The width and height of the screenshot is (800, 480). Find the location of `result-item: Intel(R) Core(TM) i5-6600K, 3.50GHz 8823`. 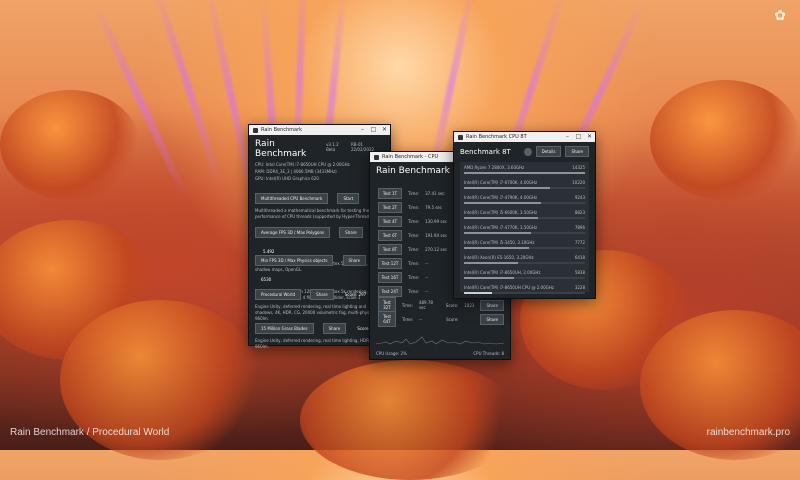

result-item: Intel(R) Core(TM) i5-6600K, 3.50GHz 8823 is located at coordinates (524, 217).